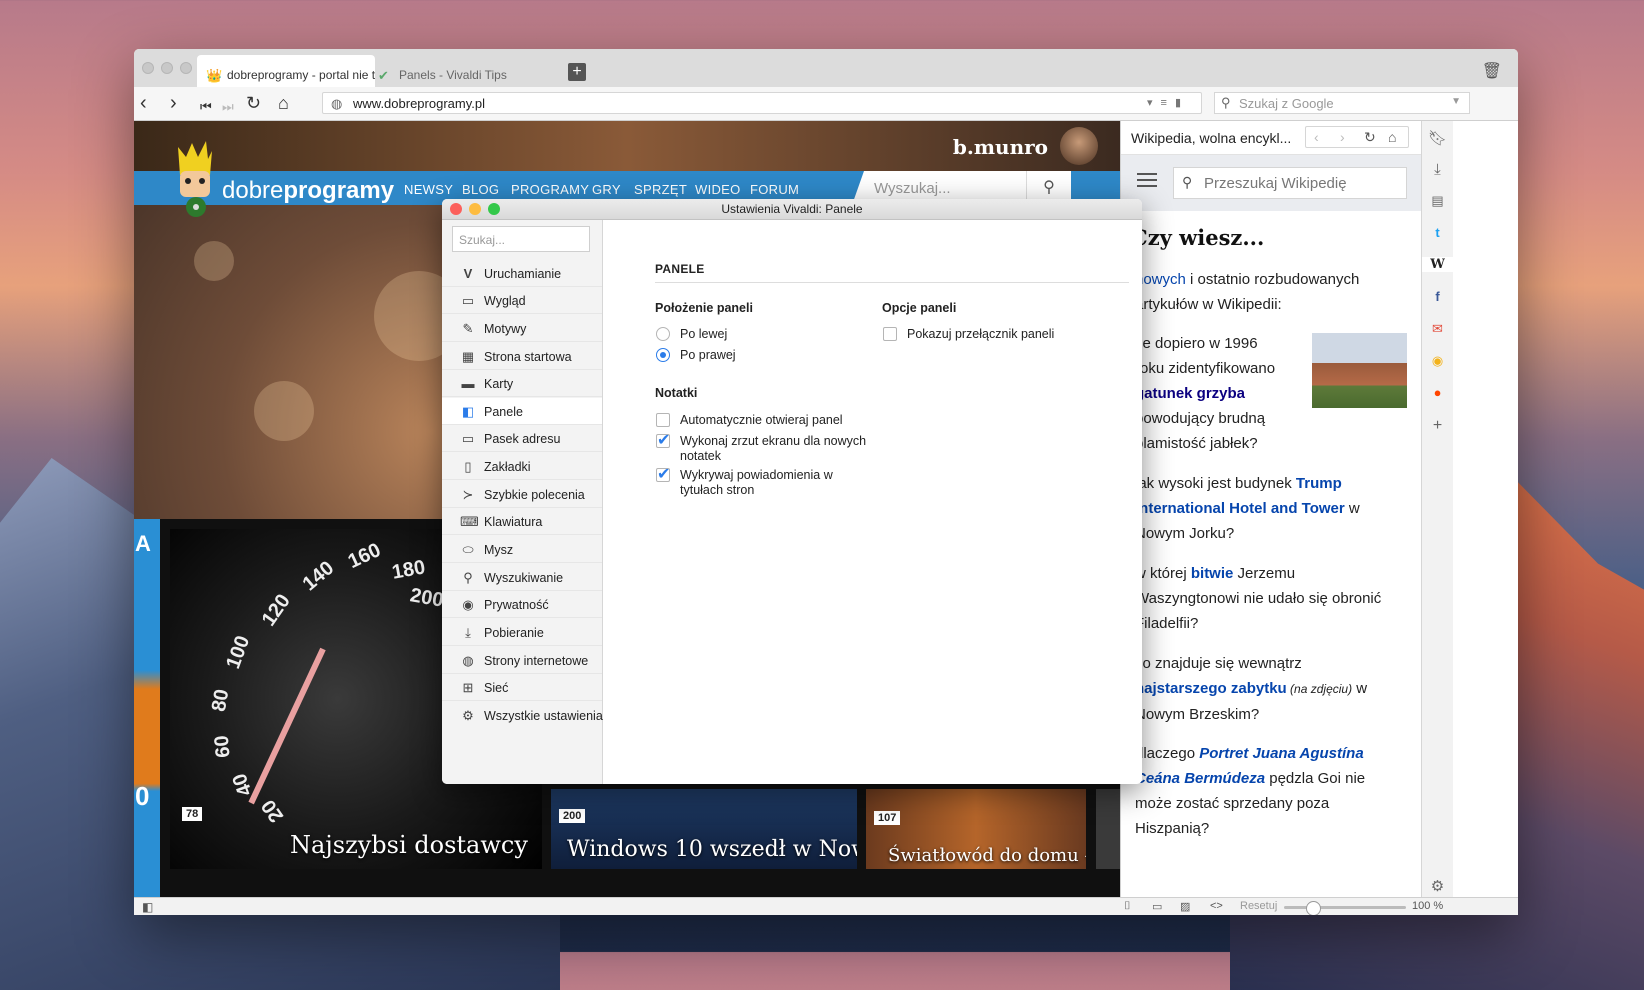  I want to click on search-field: ⚲ Szukaj z Google ▼, so click(1342, 103).